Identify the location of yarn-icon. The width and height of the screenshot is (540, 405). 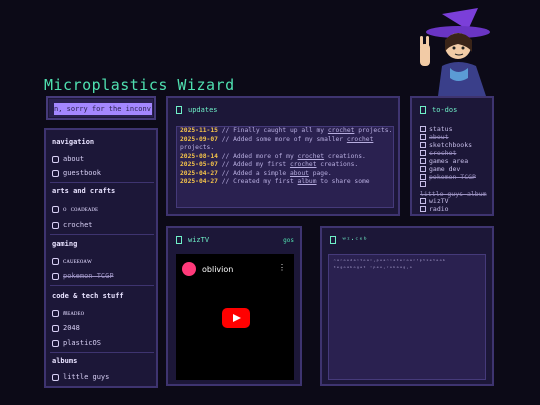
(55, 225).